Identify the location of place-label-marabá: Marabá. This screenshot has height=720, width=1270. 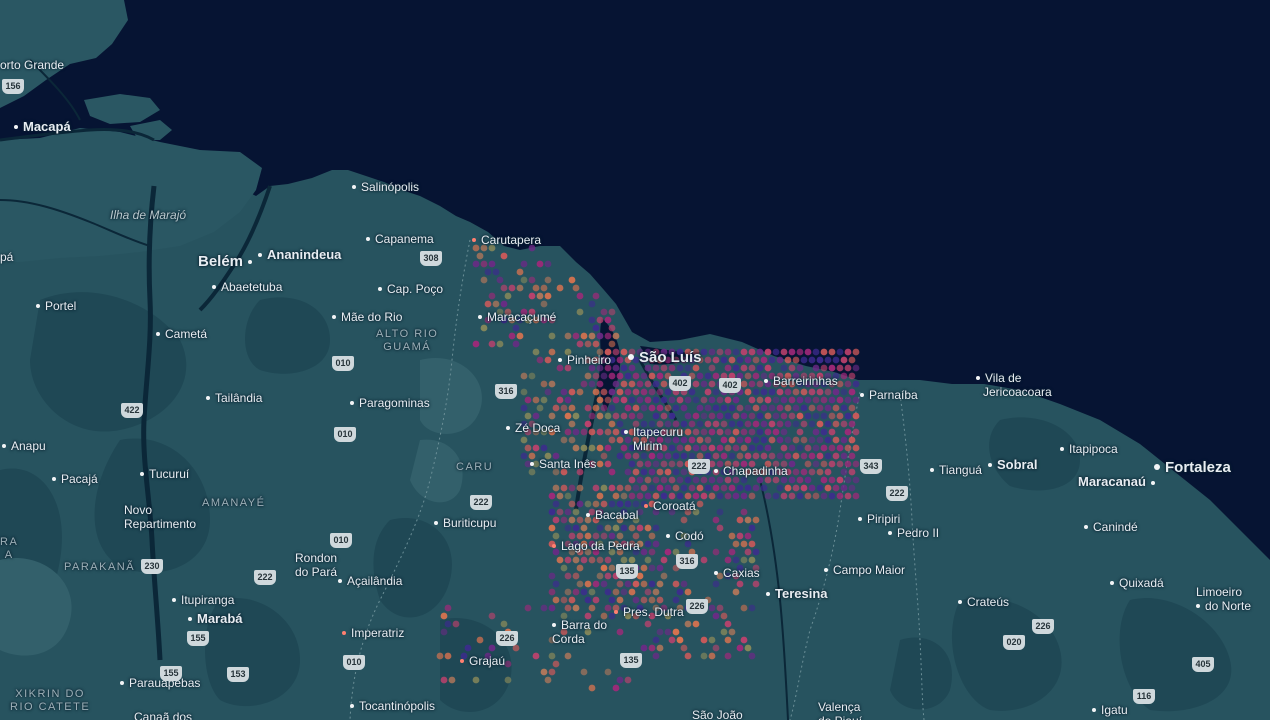
(215, 619).